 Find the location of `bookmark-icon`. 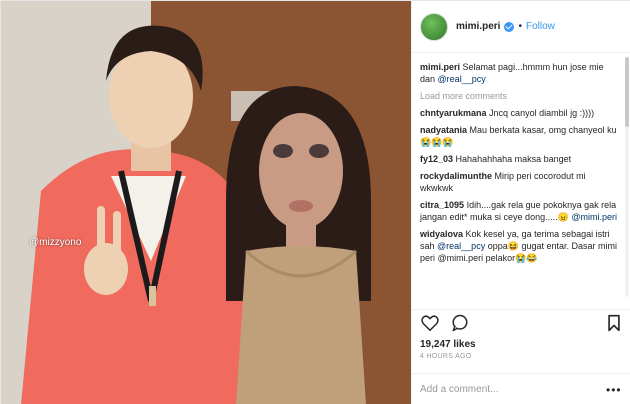

bookmark-icon is located at coordinates (614, 323).